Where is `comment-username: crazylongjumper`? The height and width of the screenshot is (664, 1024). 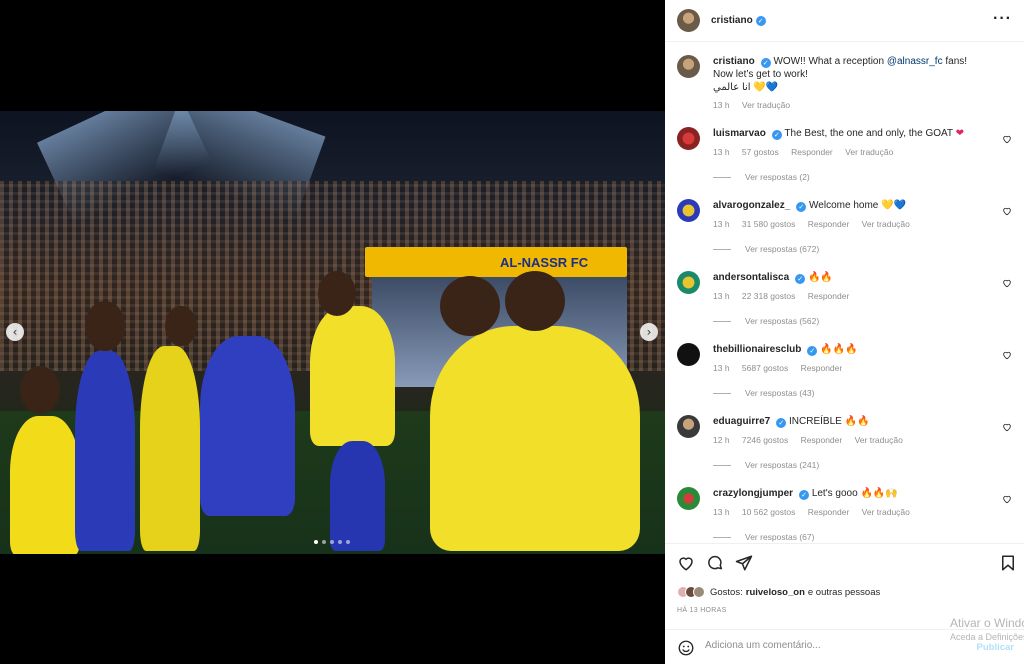
comment-username: crazylongjumper is located at coordinates (753, 493).